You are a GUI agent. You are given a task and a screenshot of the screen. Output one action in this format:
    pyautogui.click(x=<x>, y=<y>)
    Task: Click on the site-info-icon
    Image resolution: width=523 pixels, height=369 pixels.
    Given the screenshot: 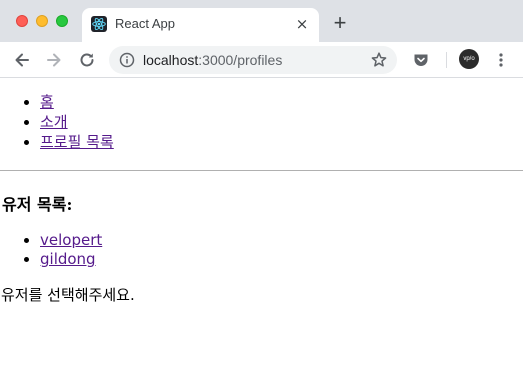 What is the action you would take?
    pyautogui.click(x=127, y=60)
    